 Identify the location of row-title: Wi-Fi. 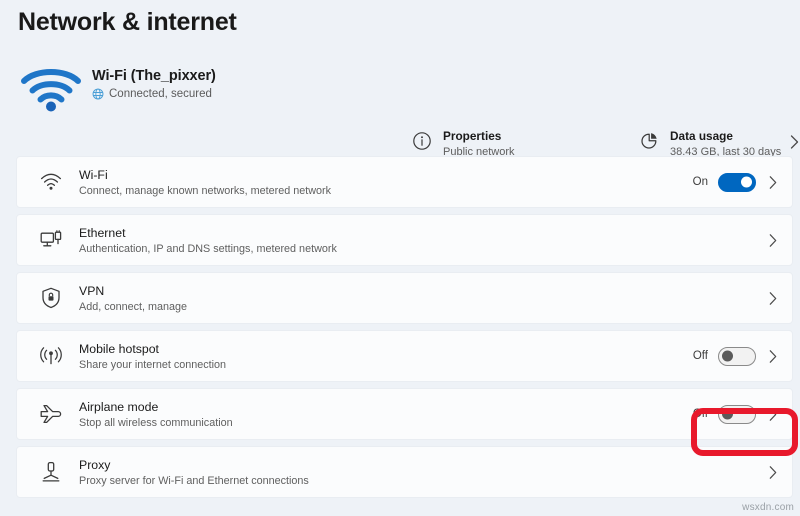
(93, 174).